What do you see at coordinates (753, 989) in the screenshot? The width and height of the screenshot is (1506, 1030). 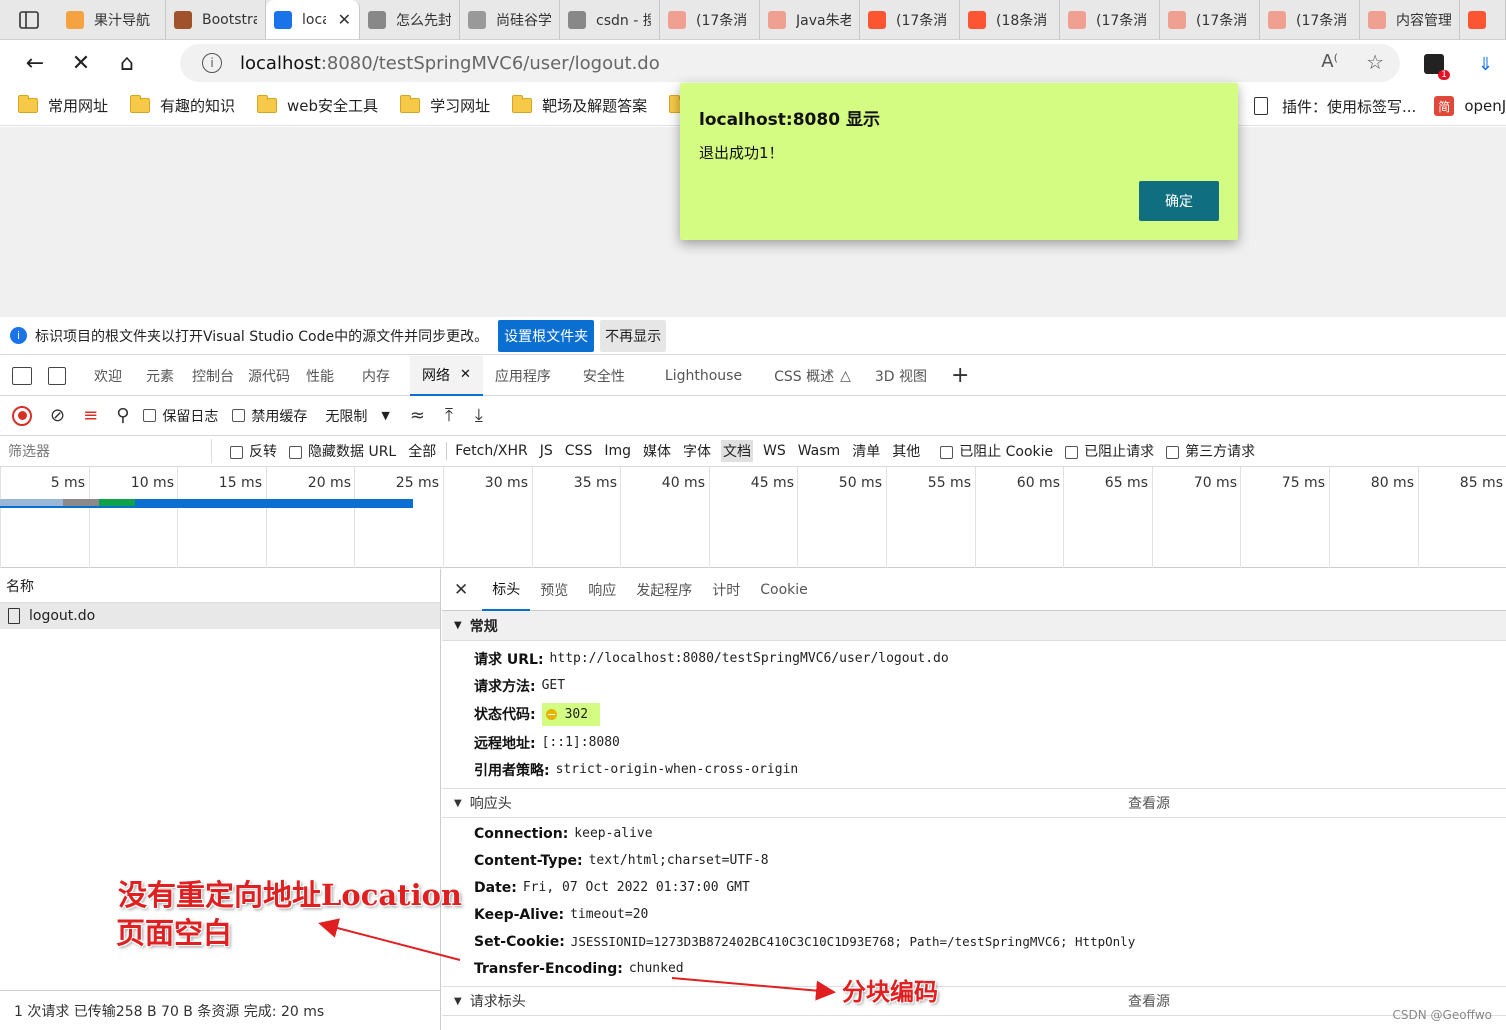 I see `annotation-arrow-chunked` at bounding box center [753, 989].